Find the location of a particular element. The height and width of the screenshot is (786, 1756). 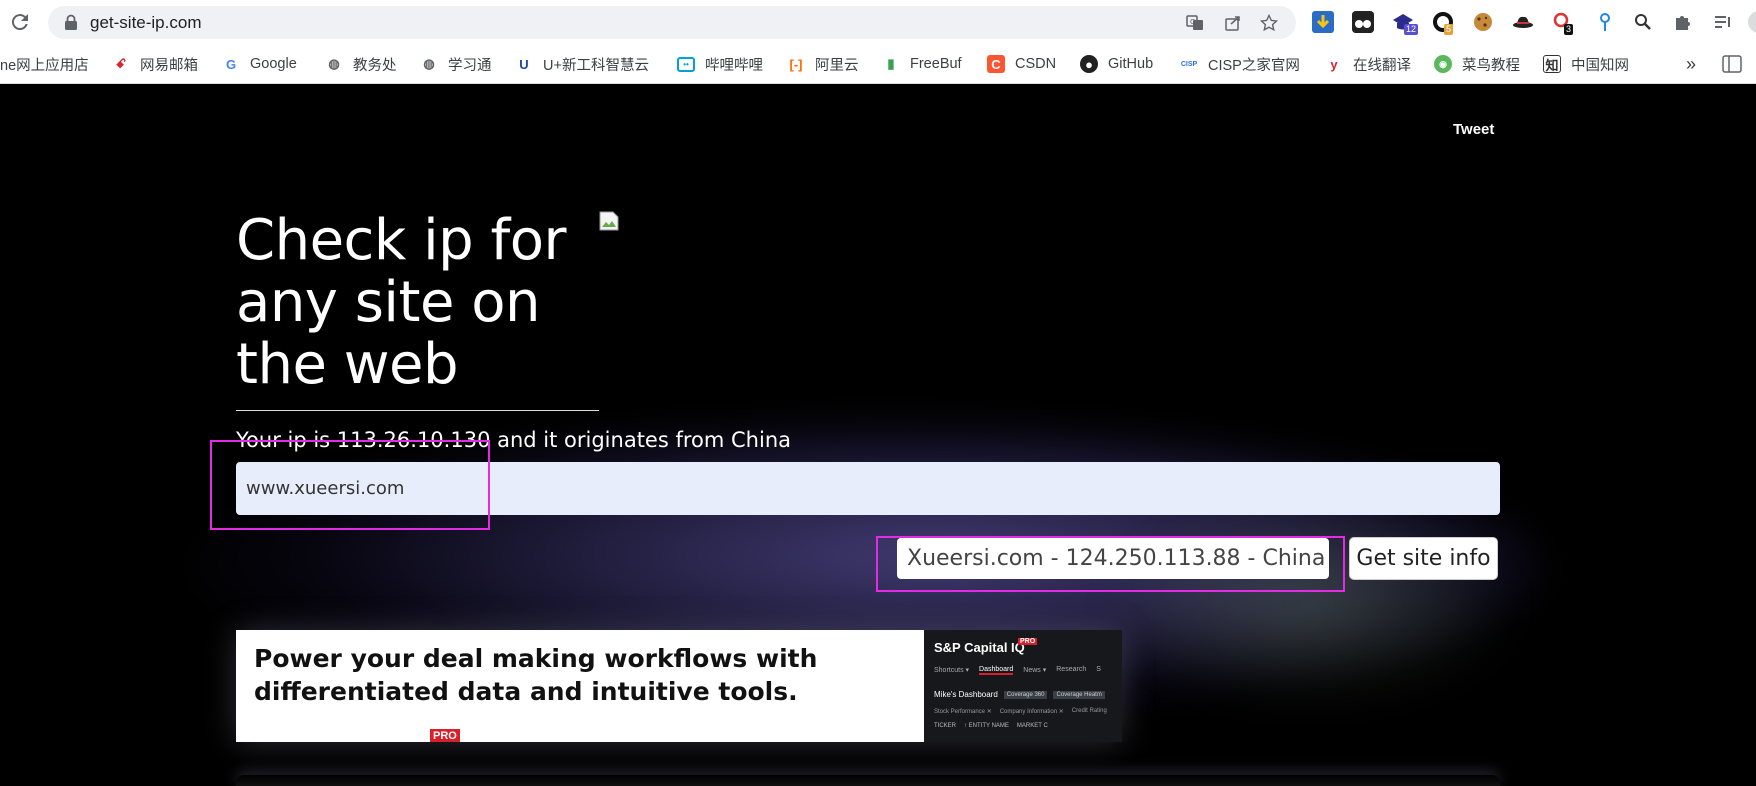

ad-brand-pro-badge: PRO is located at coordinates (1028, 641).